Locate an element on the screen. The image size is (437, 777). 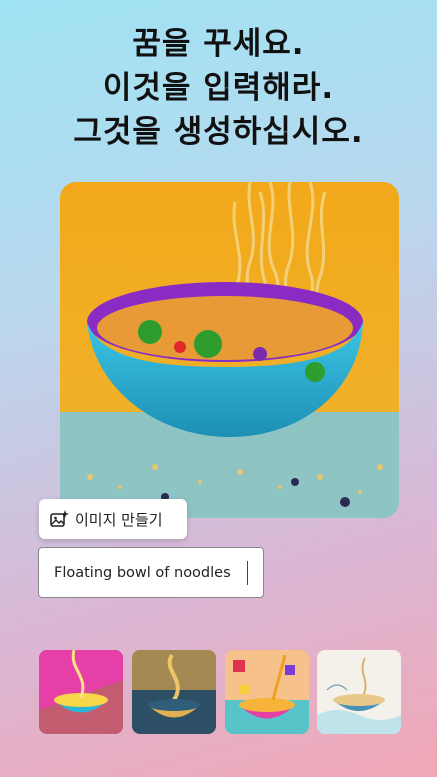
image-sparkle-icon is located at coordinates (59, 519).